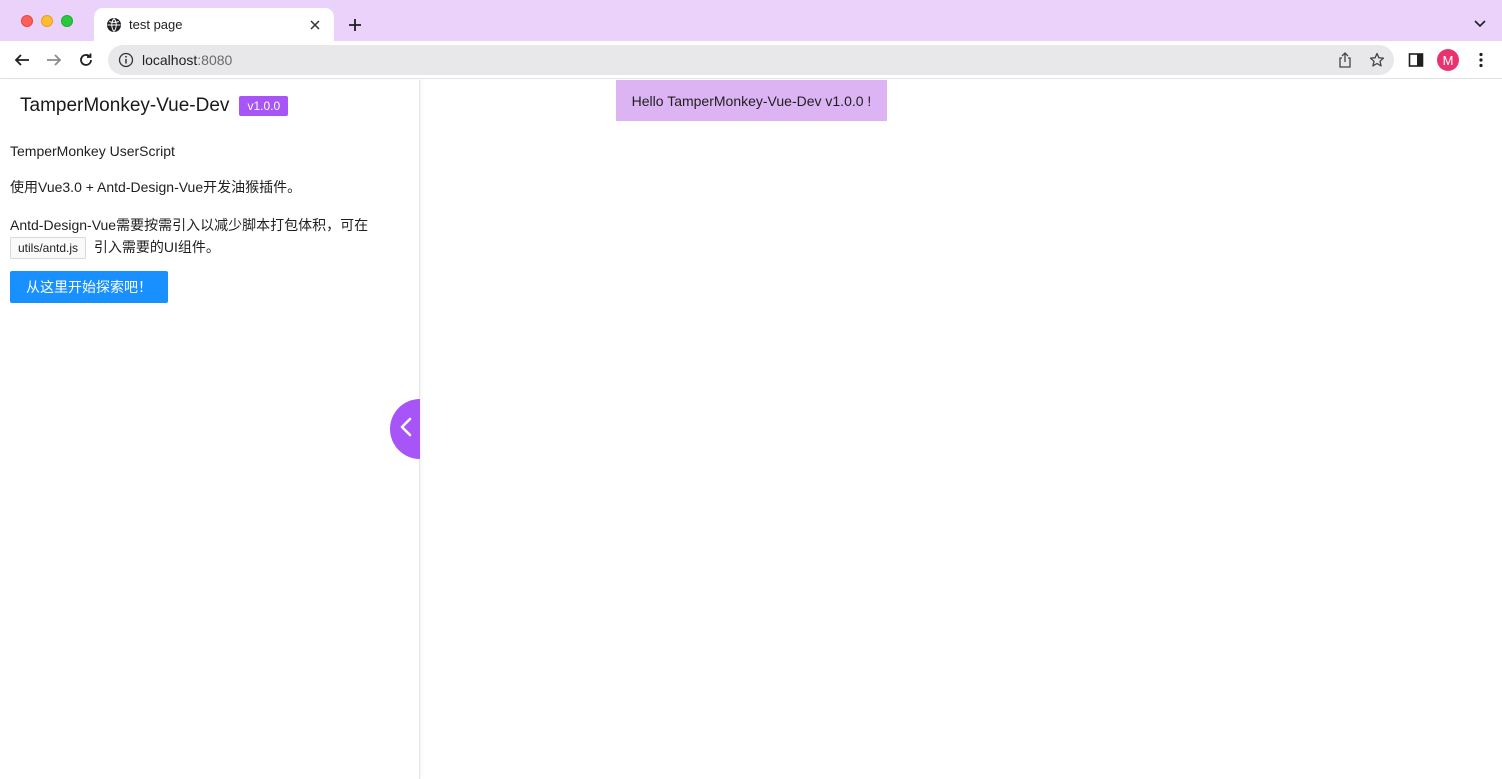  Describe the element at coordinates (189, 225) in the screenshot. I see `usage-note-text: Antd-Design-Vue需要按需引入以减少脚本打包体积，可在` at that location.